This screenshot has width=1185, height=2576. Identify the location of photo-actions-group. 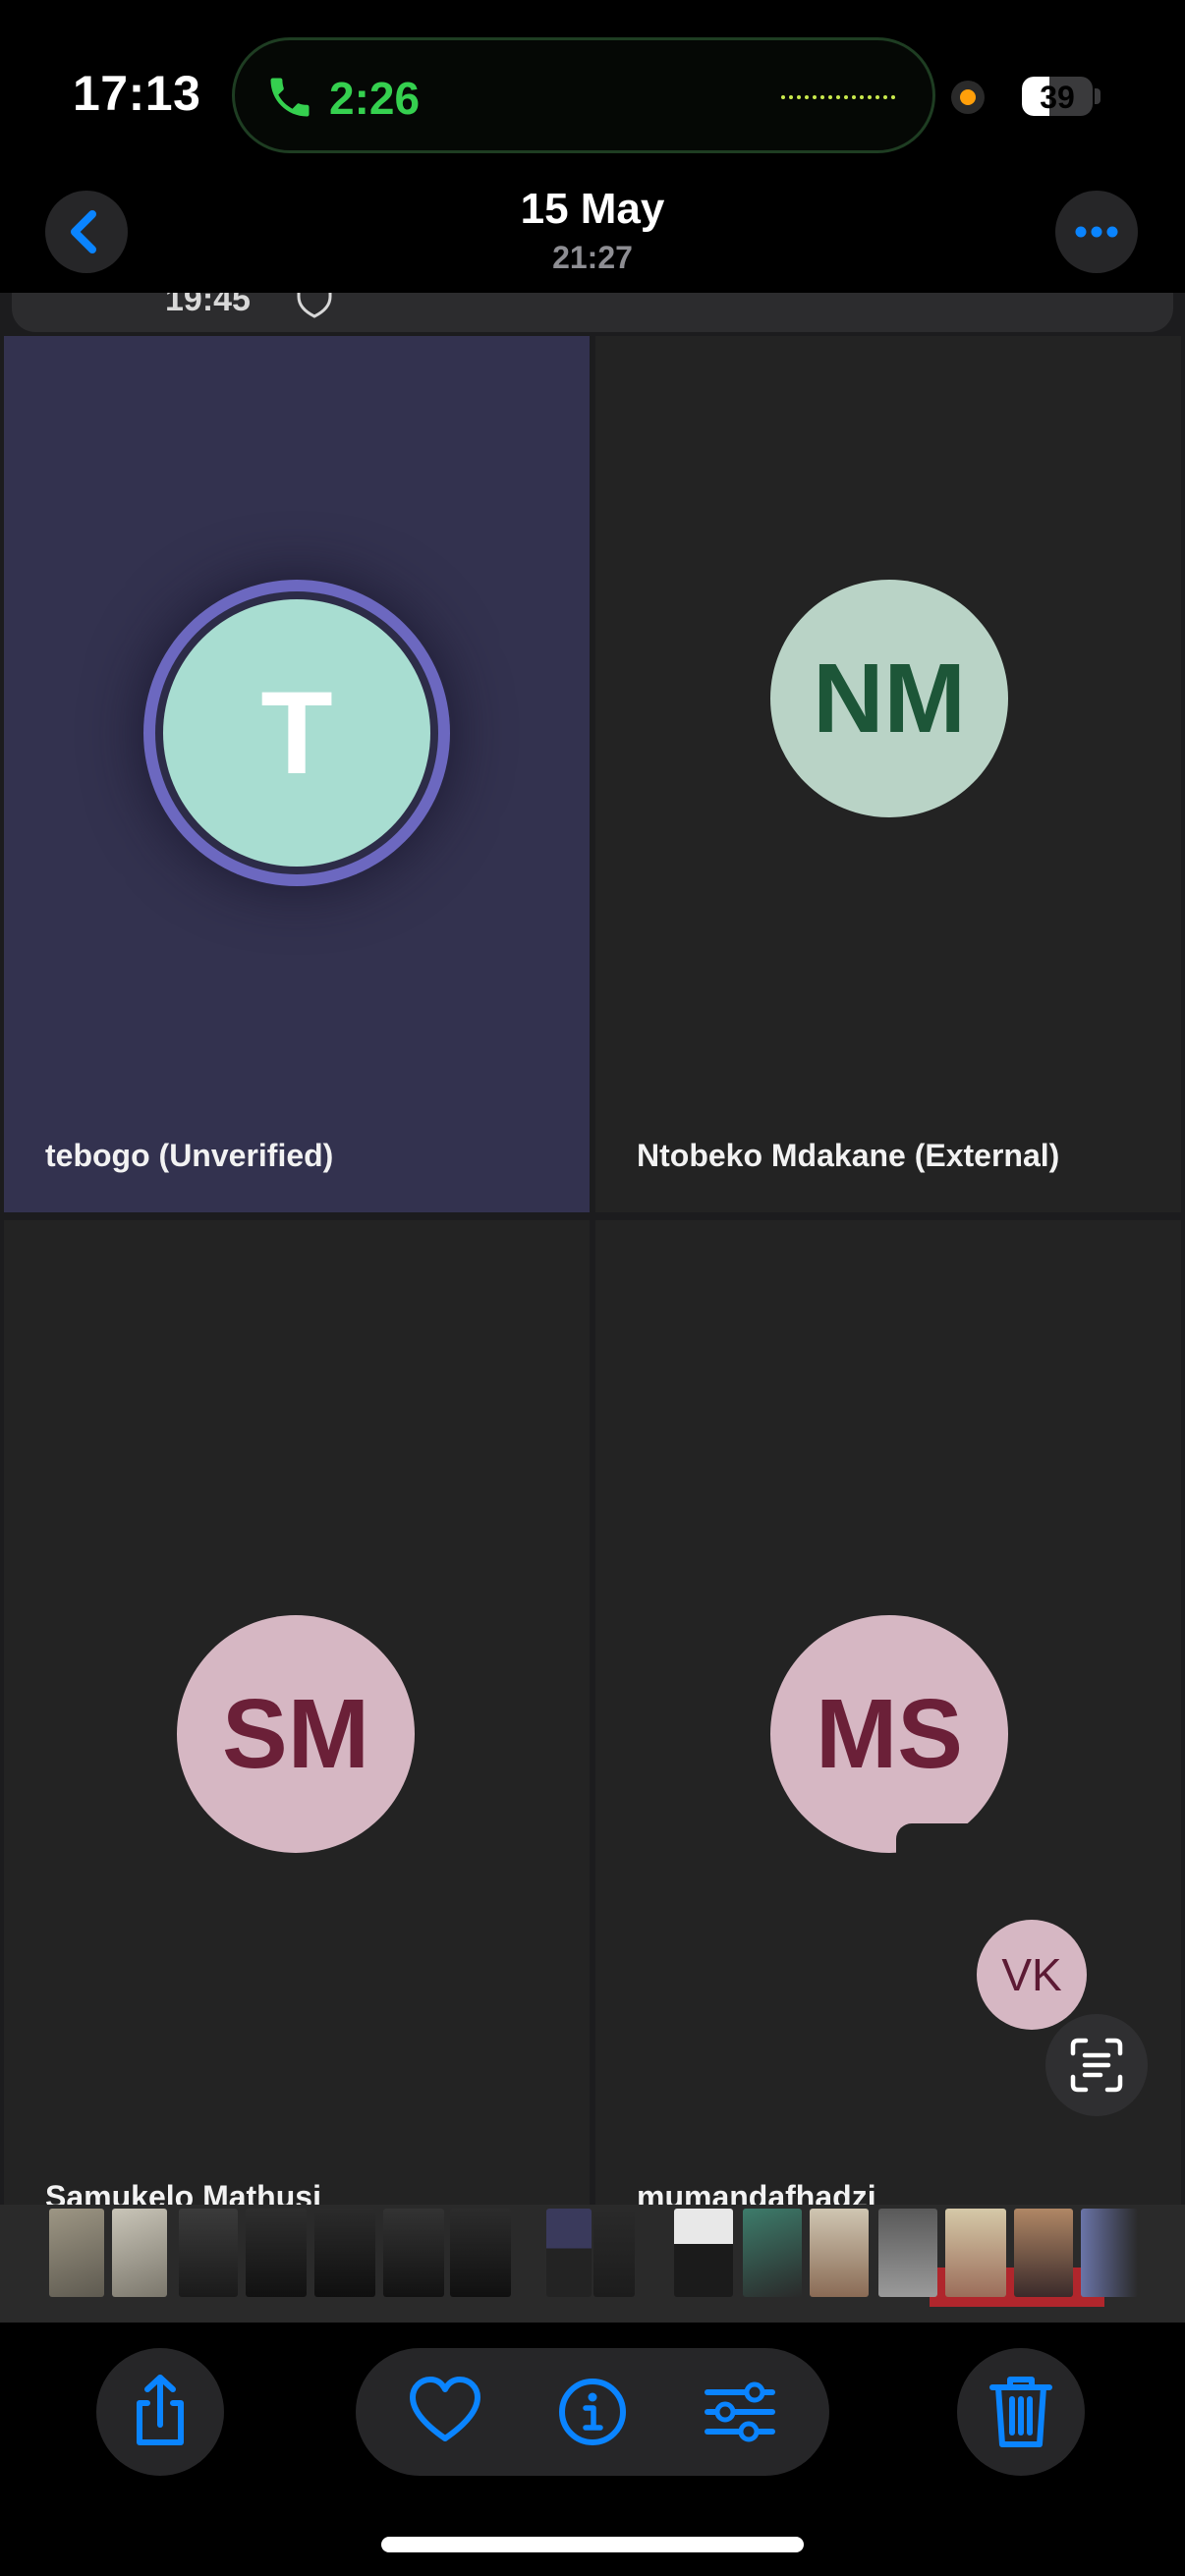
(592, 2412).